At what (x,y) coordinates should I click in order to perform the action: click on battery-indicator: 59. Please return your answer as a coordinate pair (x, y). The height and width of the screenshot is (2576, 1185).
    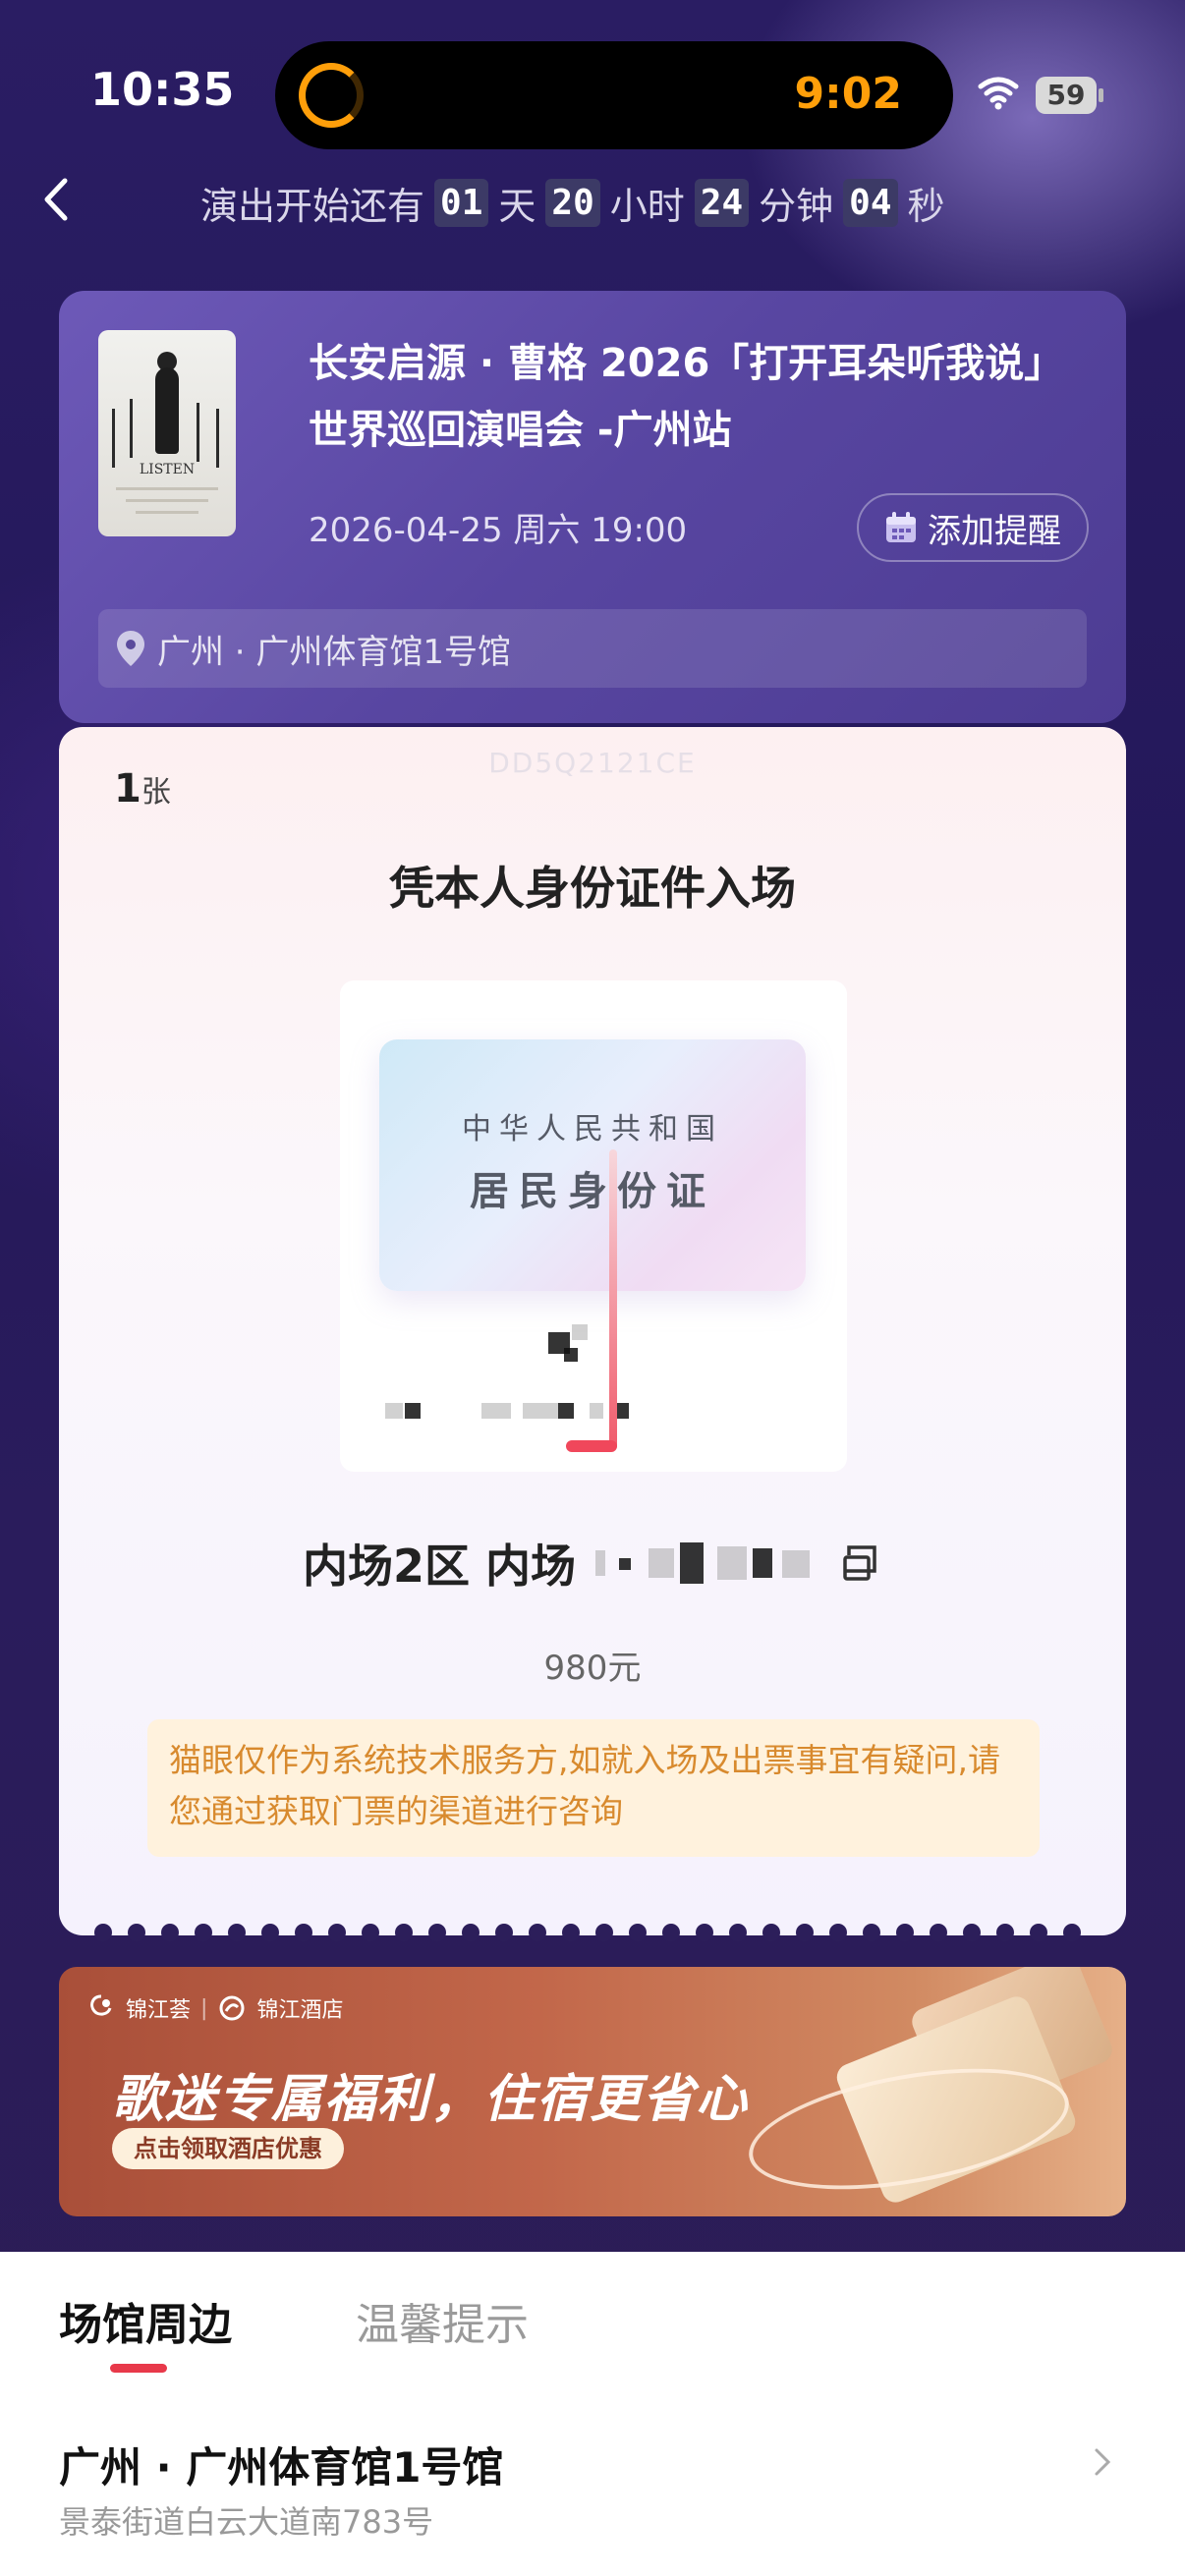
    Looking at the image, I should click on (1067, 95).